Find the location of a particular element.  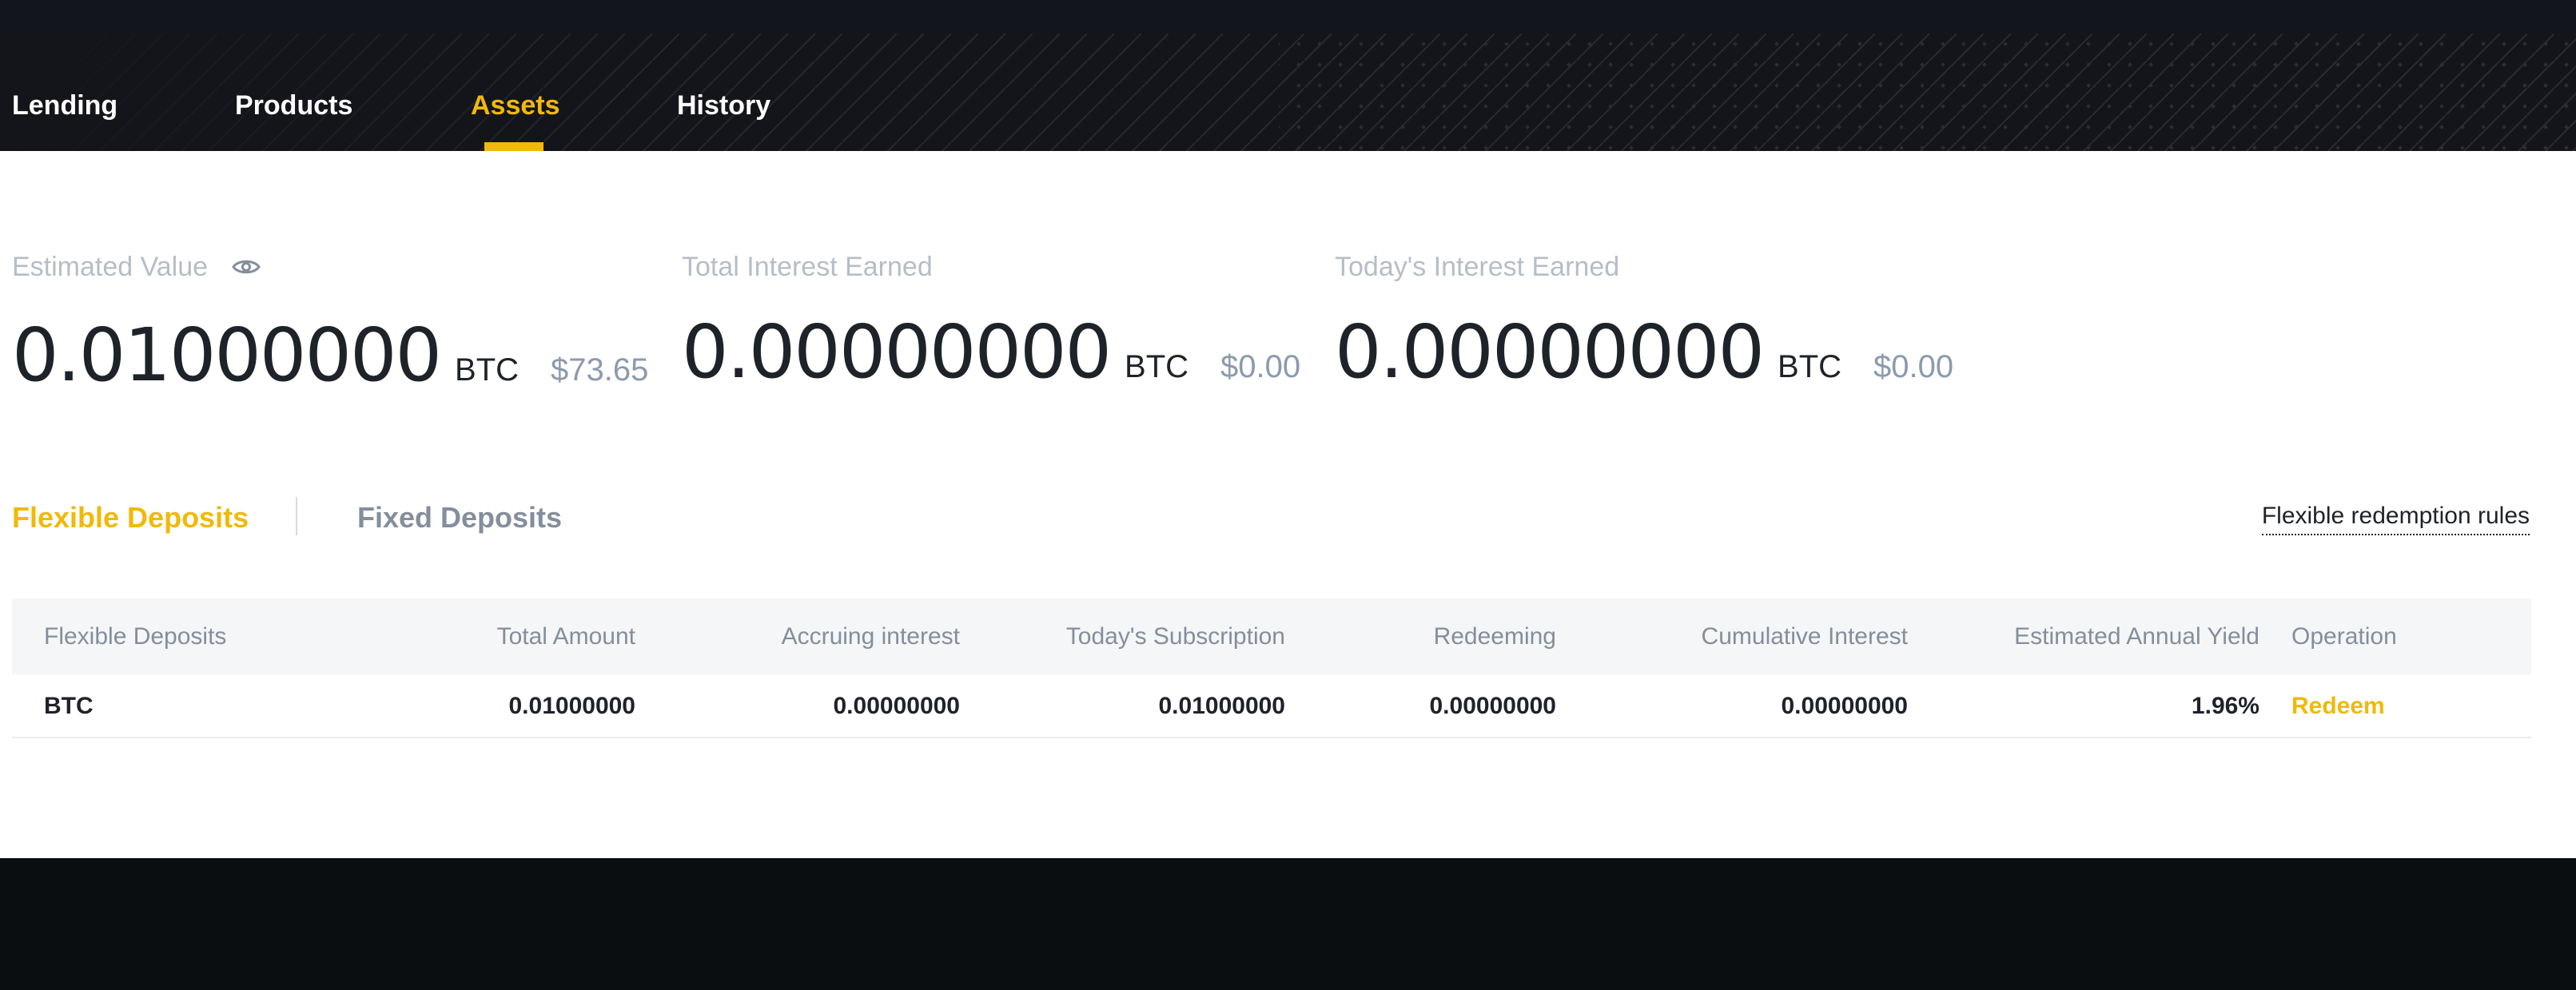

nav-active-indicator is located at coordinates (513, 146).